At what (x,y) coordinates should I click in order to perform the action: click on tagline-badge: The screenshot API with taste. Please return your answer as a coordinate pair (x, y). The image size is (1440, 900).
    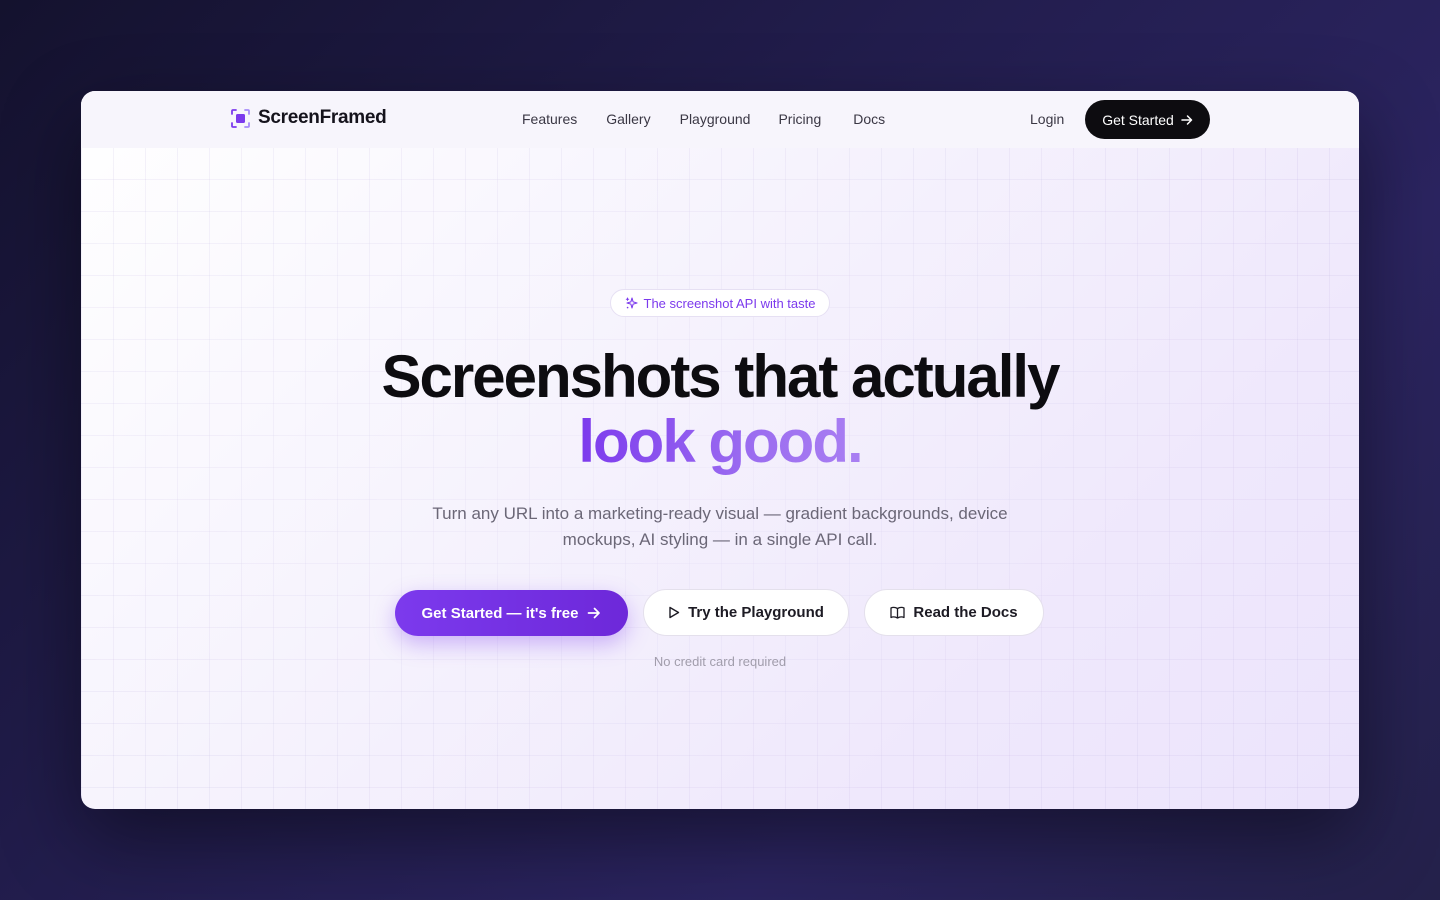
    Looking at the image, I should click on (720, 303).